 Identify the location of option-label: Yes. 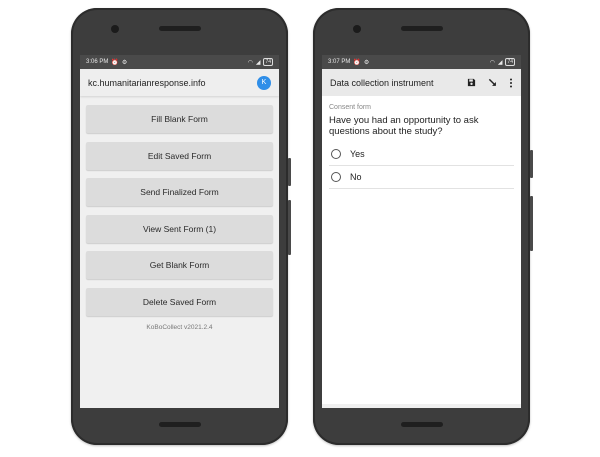
(357, 154).